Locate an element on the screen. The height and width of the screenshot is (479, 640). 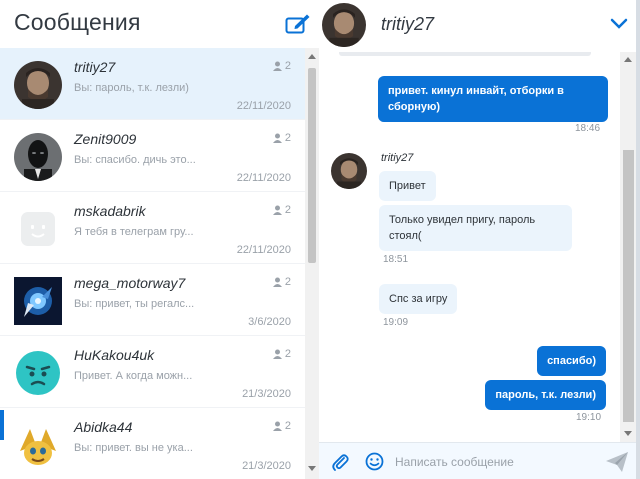
message-fade-divider is located at coordinates (465, 54).